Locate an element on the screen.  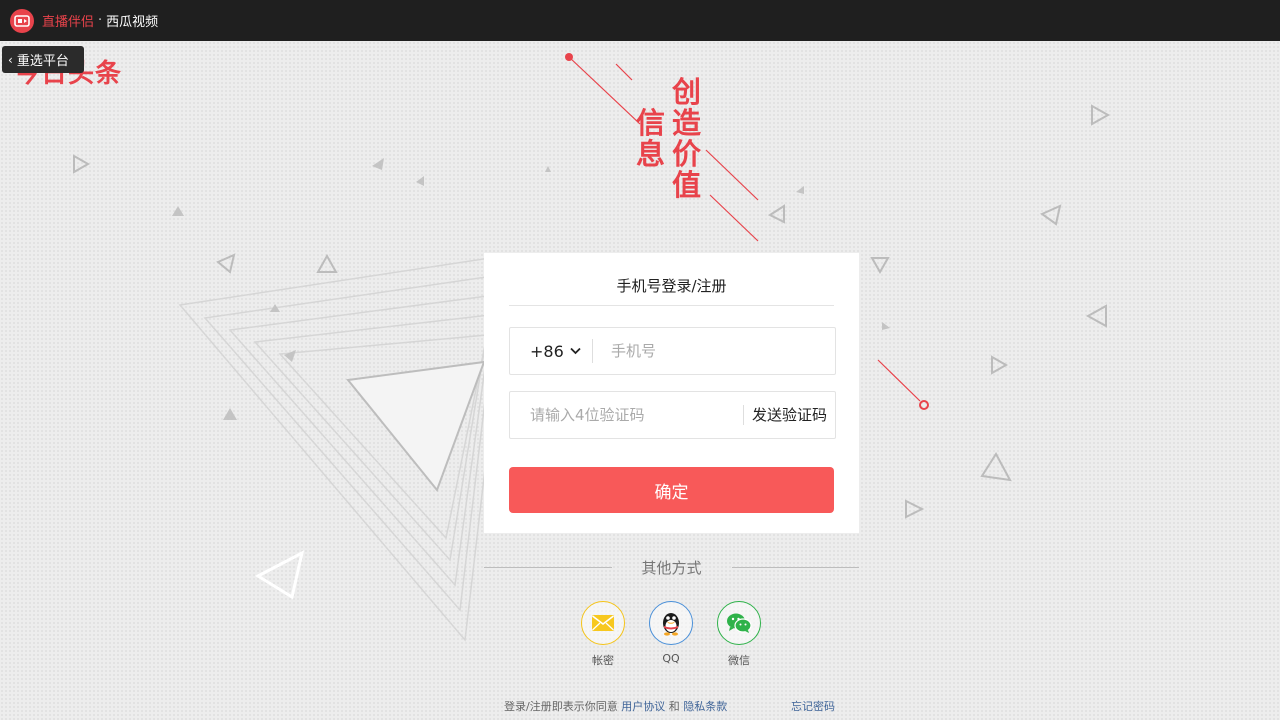
chevron-down-icon is located at coordinates (575, 351).